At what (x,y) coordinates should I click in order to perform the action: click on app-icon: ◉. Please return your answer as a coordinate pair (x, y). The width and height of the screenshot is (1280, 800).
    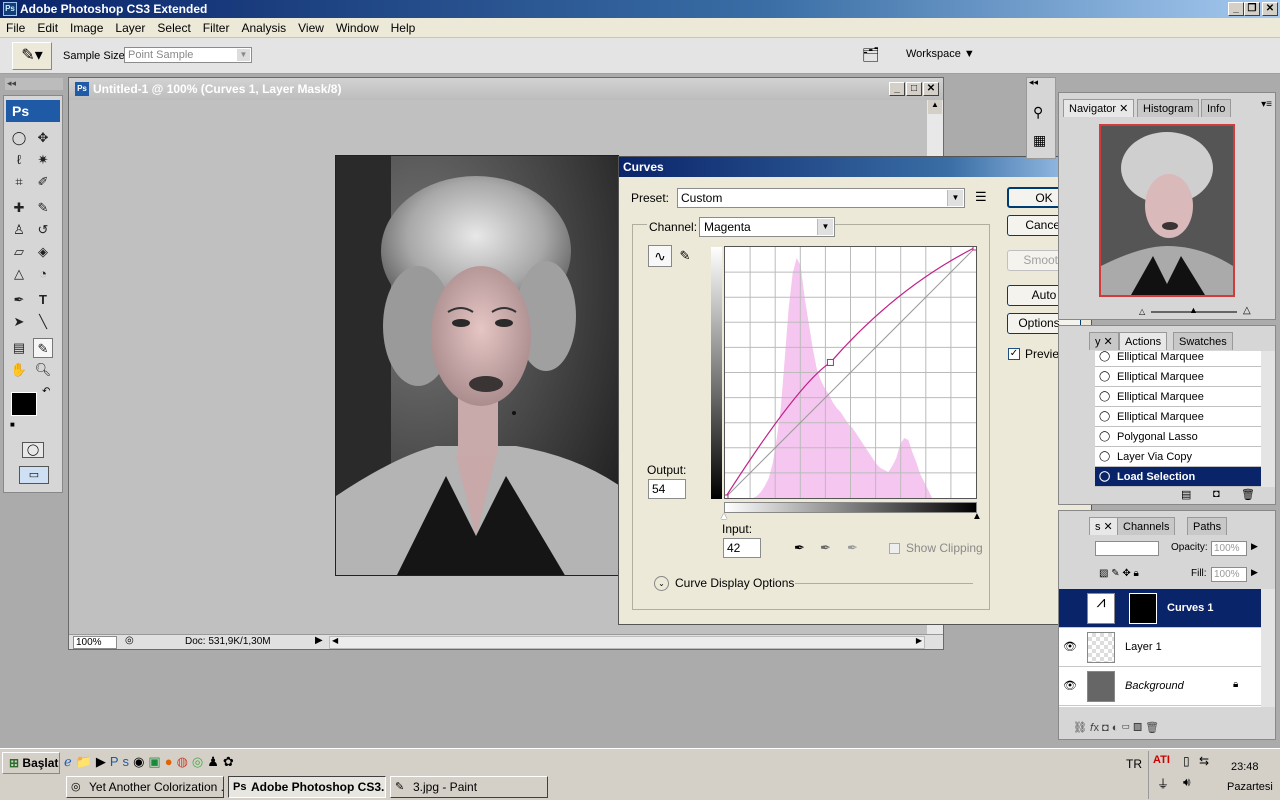
    Looking at the image, I should click on (140, 761).